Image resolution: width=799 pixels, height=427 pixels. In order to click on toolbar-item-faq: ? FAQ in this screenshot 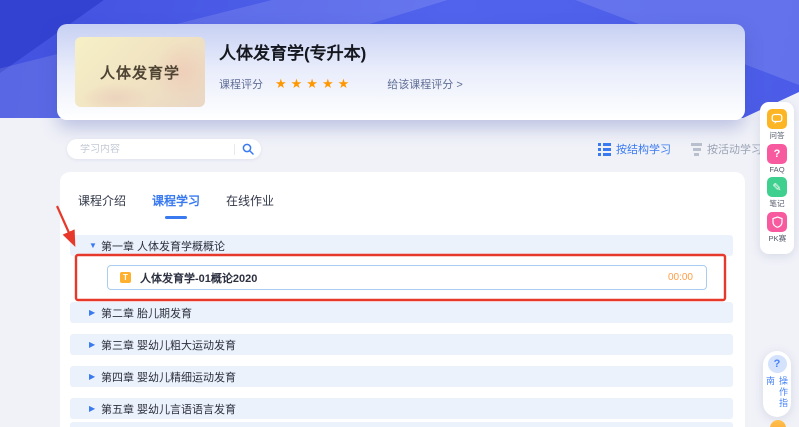, I will do `click(777, 159)`.